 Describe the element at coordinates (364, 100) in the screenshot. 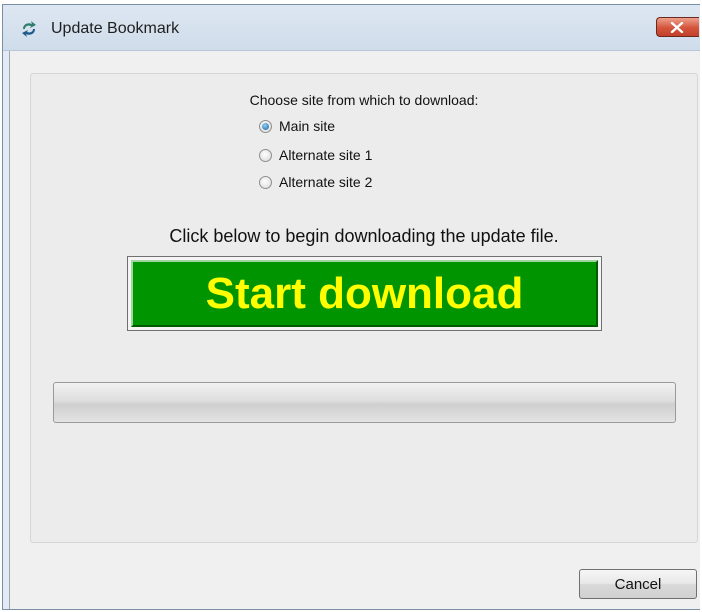

I see `choose-site-label: Choose site from which to download:` at that location.